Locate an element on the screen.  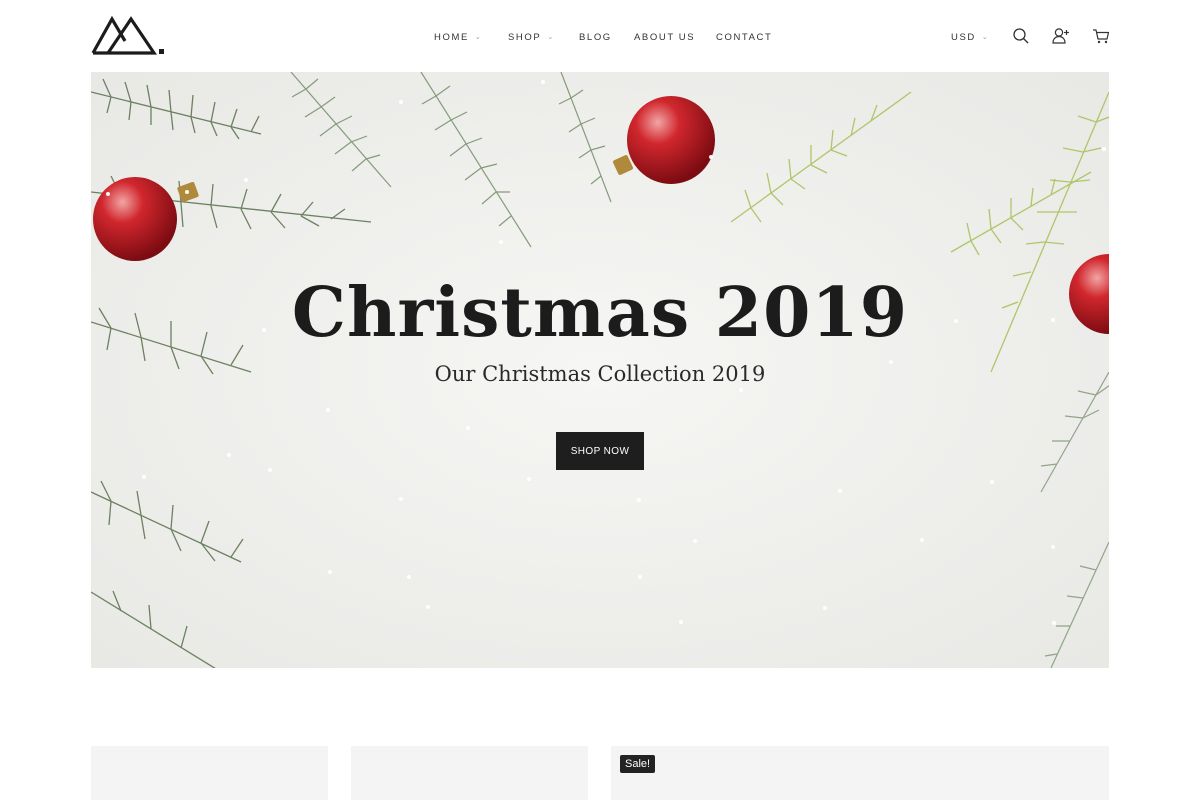
site-logo is located at coordinates (129, 36).